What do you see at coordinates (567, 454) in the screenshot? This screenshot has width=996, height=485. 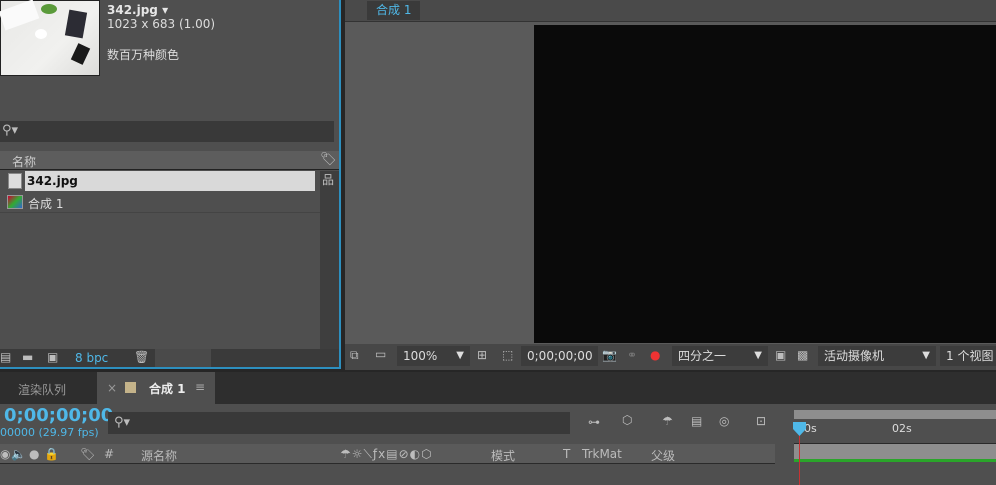 I see `column-t: T` at bounding box center [567, 454].